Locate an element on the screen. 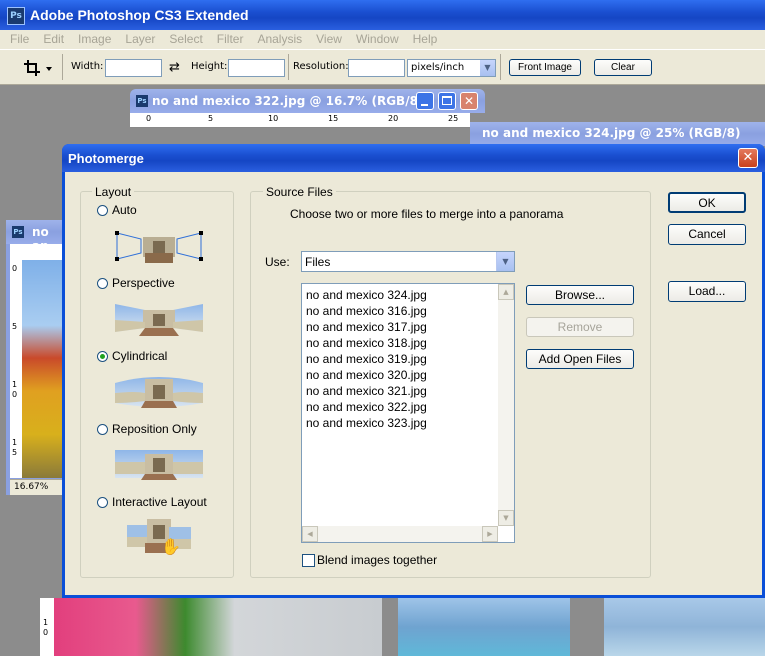 The width and height of the screenshot is (765, 656). app-title-bar: Ps Adobe Photoshop CS3 Extended is located at coordinates (382, 15).